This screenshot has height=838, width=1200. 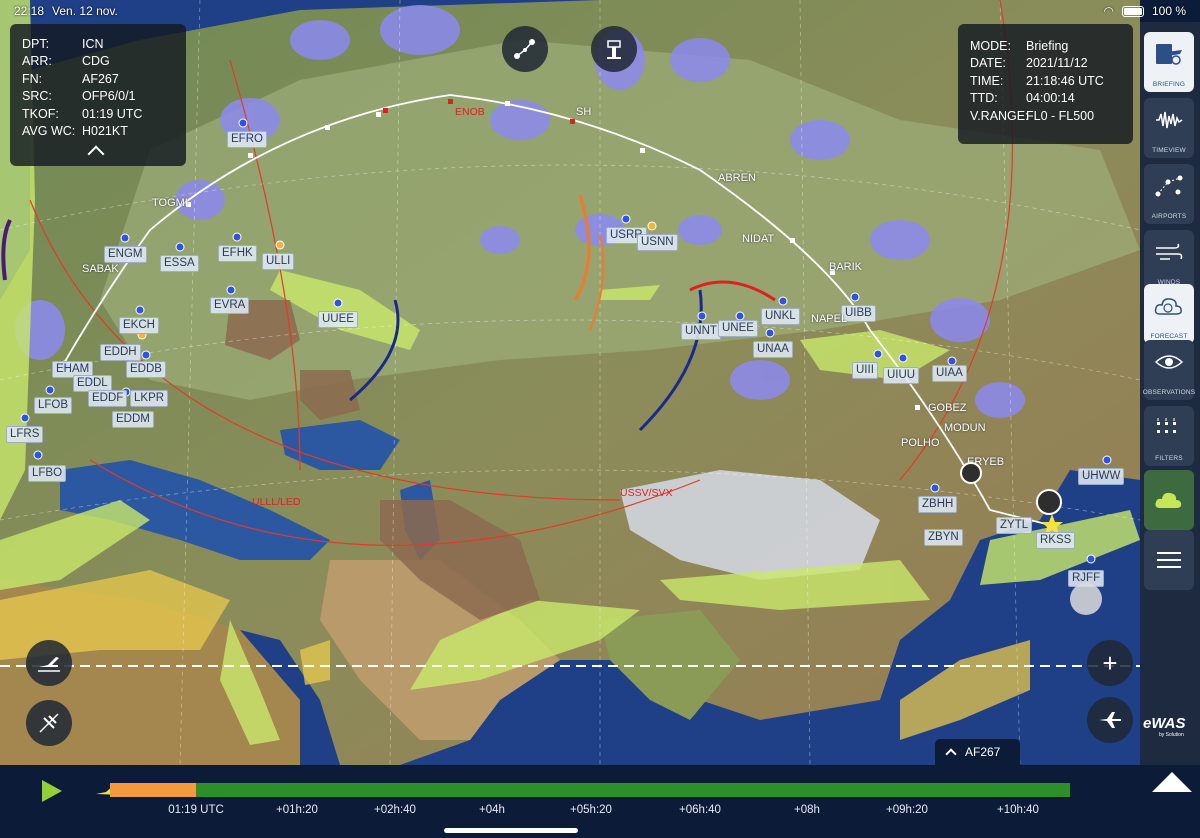 What do you see at coordinates (983, 752) in the screenshot?
I see `flight-tab-label: AF267` at bounding box center [983, 752].